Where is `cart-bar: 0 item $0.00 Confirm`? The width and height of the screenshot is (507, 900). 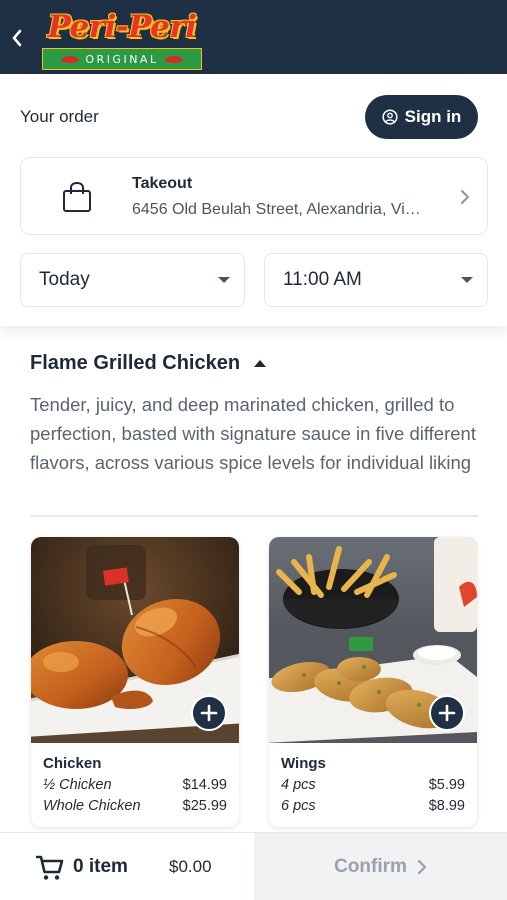
cart-bar: 0 item $0.00 Confirm is located at coordinates (253, 866).